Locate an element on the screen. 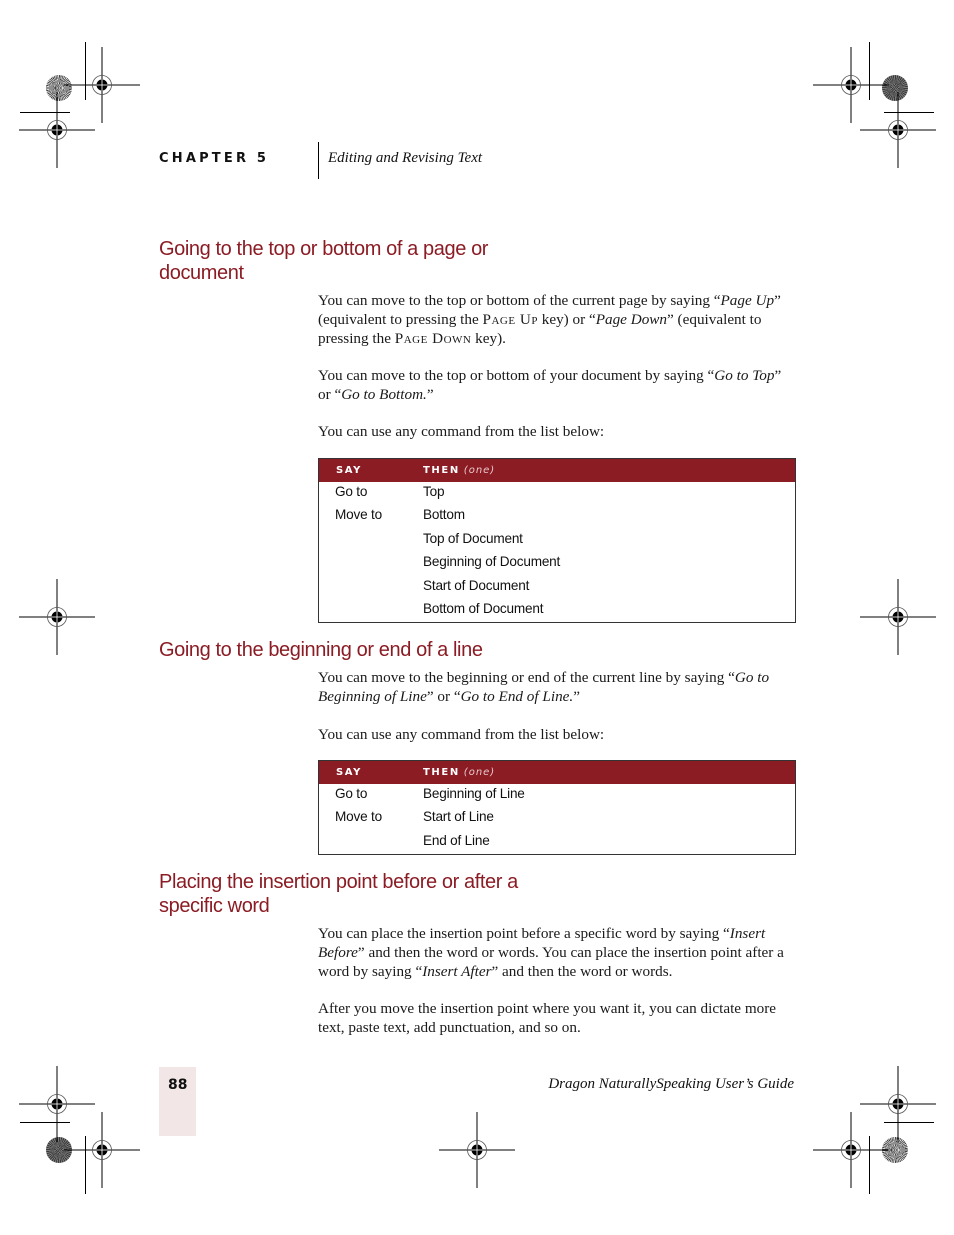  then-cell: Start of Line is located at coordinates (458, 817).